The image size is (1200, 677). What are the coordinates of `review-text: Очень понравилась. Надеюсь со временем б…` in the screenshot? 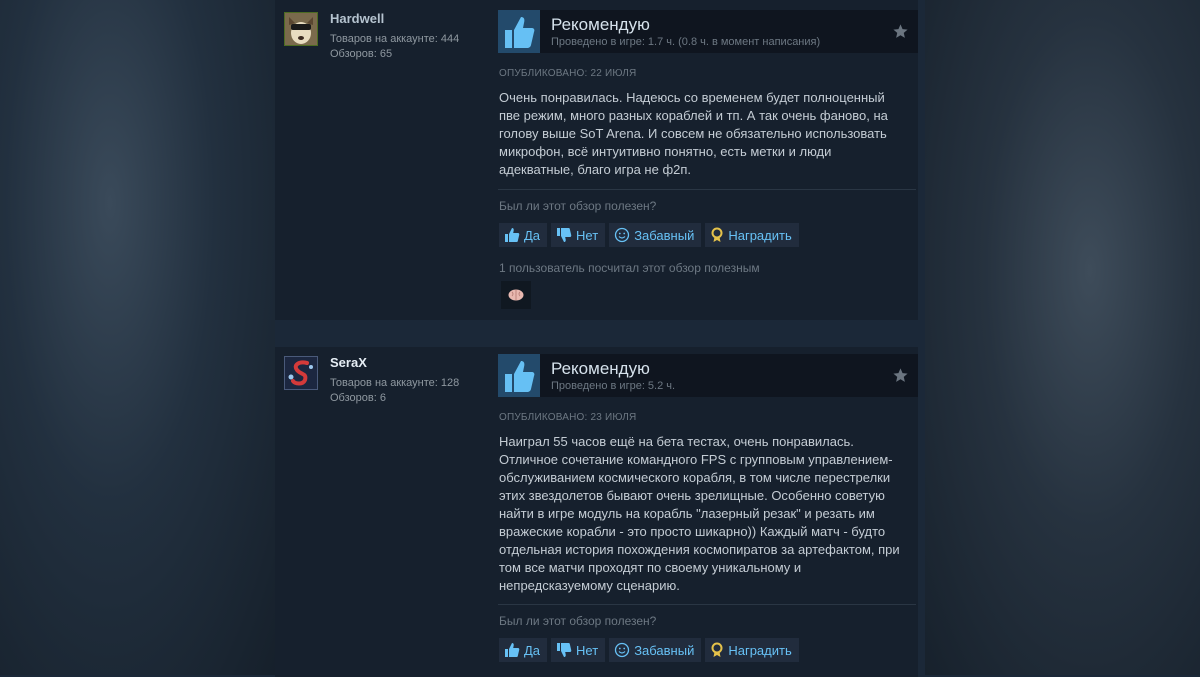 It's located at (693, 133).